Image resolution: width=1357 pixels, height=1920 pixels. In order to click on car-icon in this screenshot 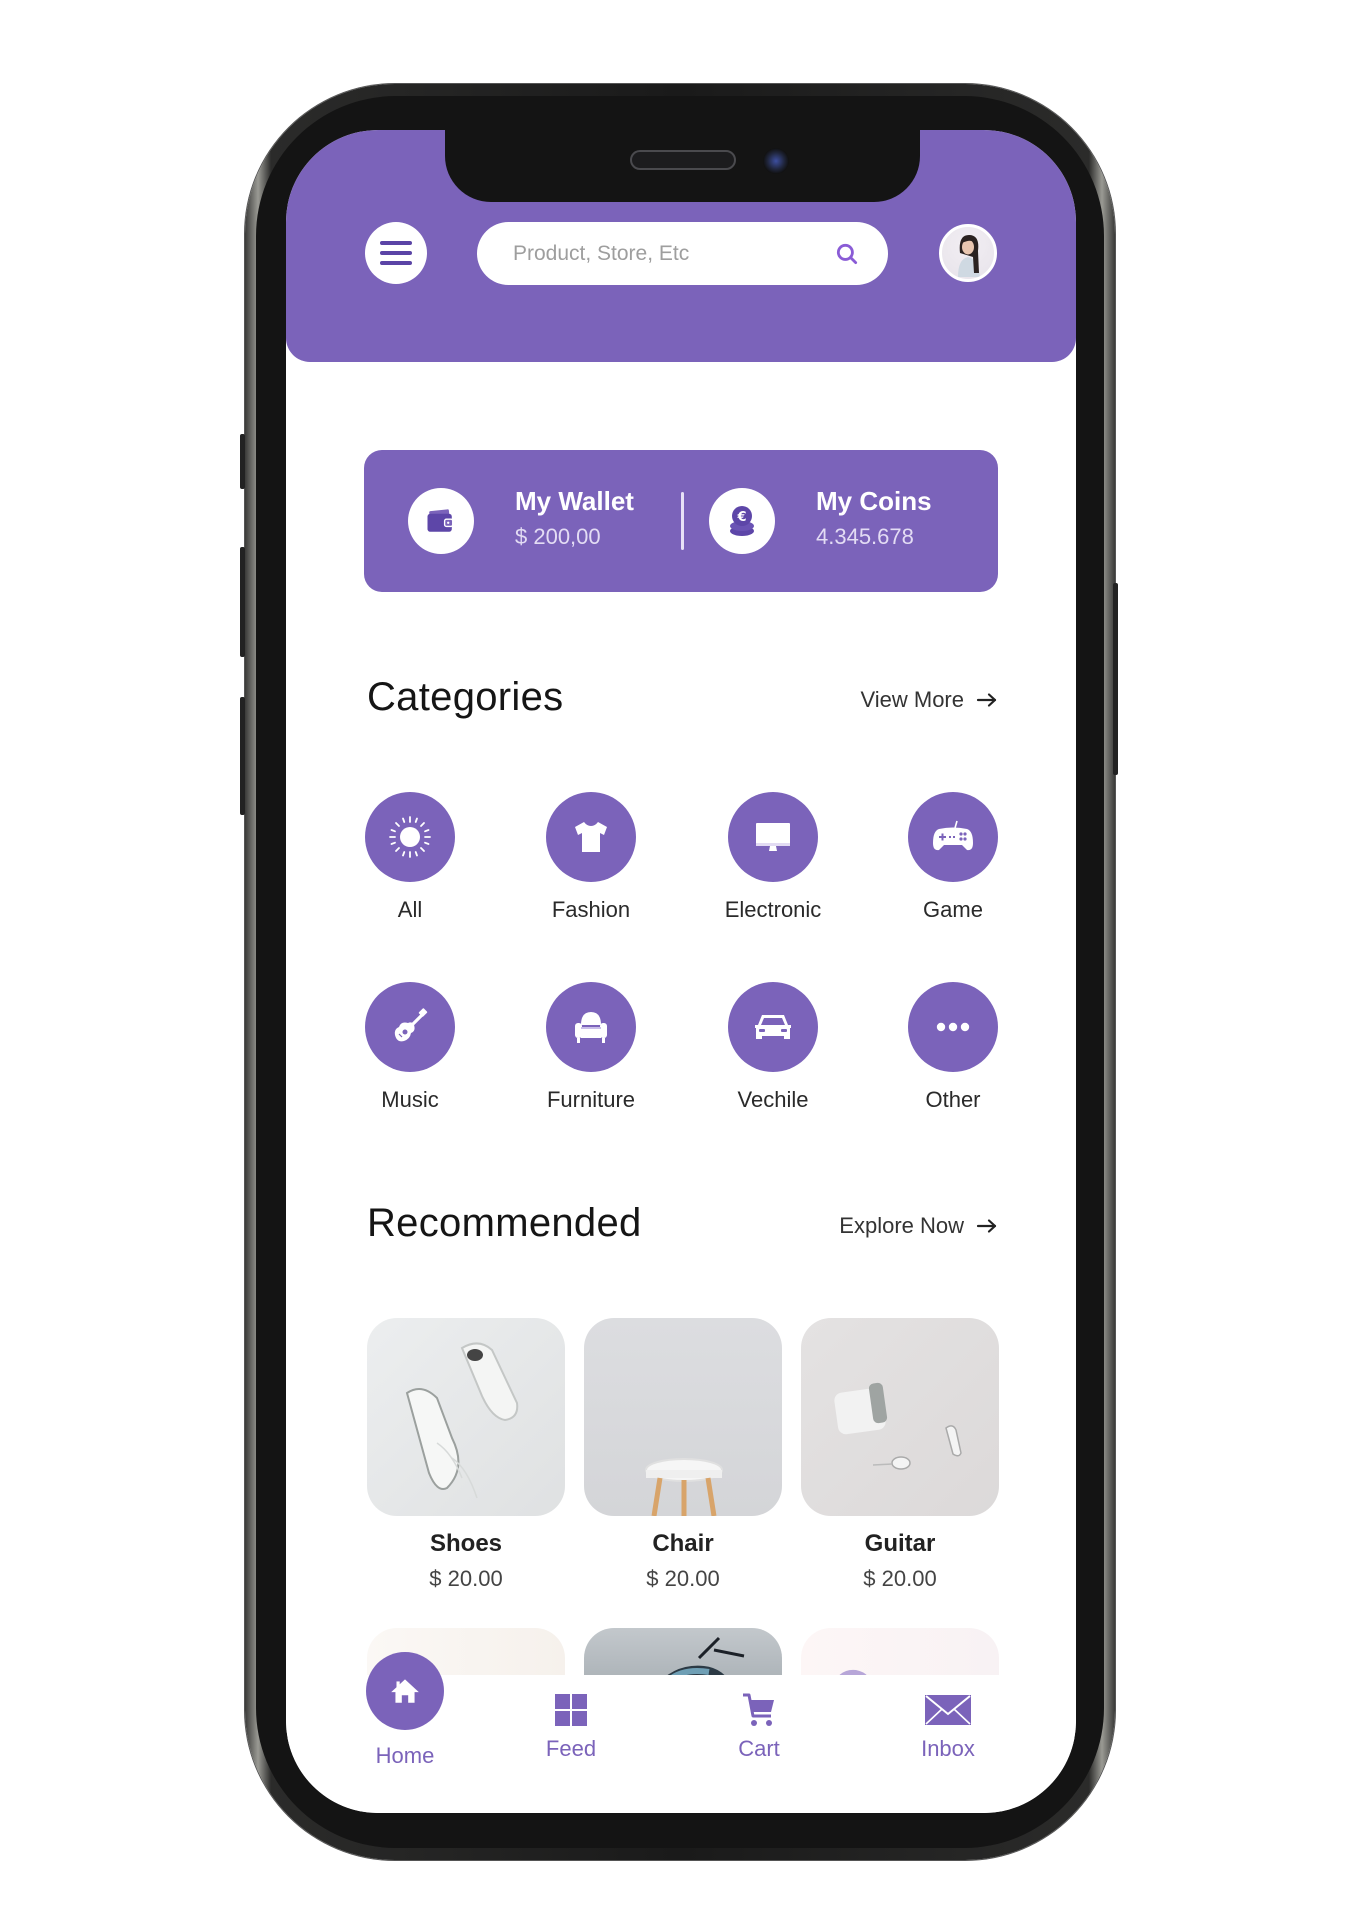, I will do `click(773, 1027)`.